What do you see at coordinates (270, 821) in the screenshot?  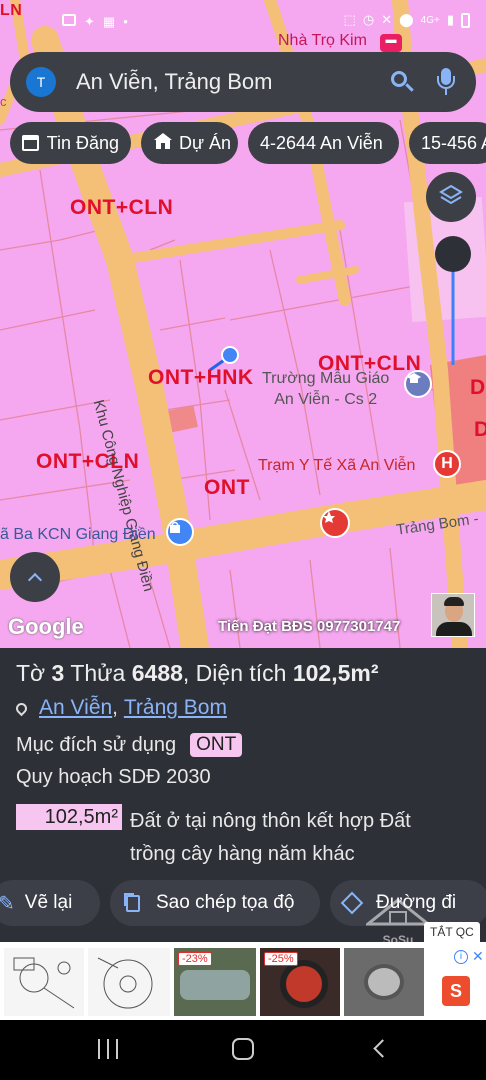 I see `area-desc-line: Đất ở tại nông thôn kết hợp Đất` at bounding box center [270, 821].